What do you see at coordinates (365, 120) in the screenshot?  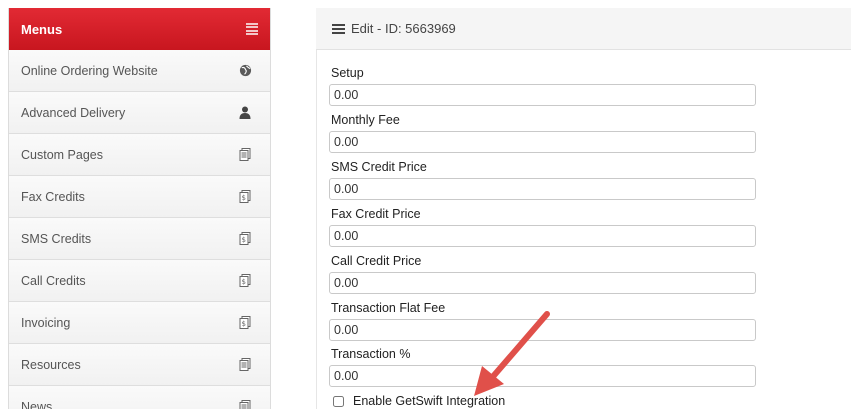 I see `monthly-fee-label: Monthly Fee` at bounding box center [365, 120].